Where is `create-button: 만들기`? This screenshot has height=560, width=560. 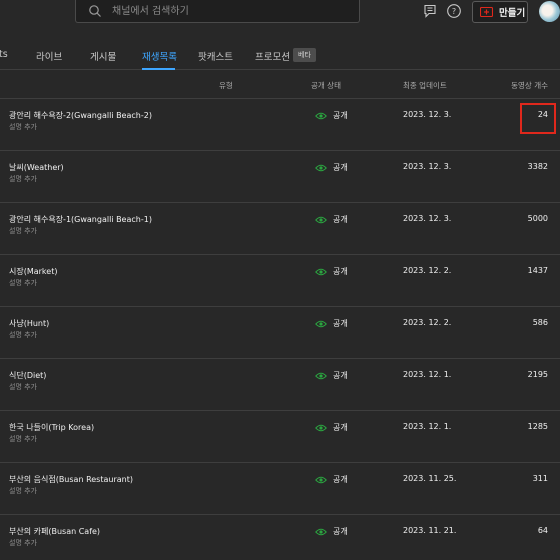 create-button: 만들기 is located at coordinates (500, 12).